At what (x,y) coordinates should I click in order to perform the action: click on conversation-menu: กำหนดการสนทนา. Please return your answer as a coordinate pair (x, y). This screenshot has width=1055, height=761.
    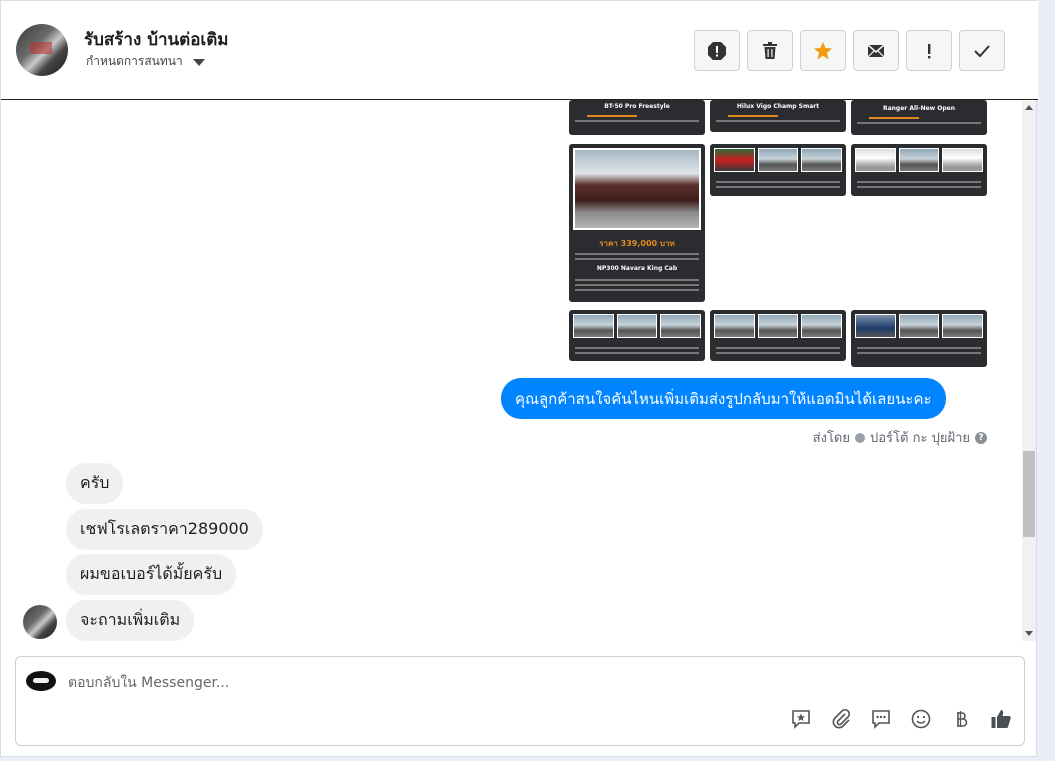
    Looking at the image, I should click on (145, 61).